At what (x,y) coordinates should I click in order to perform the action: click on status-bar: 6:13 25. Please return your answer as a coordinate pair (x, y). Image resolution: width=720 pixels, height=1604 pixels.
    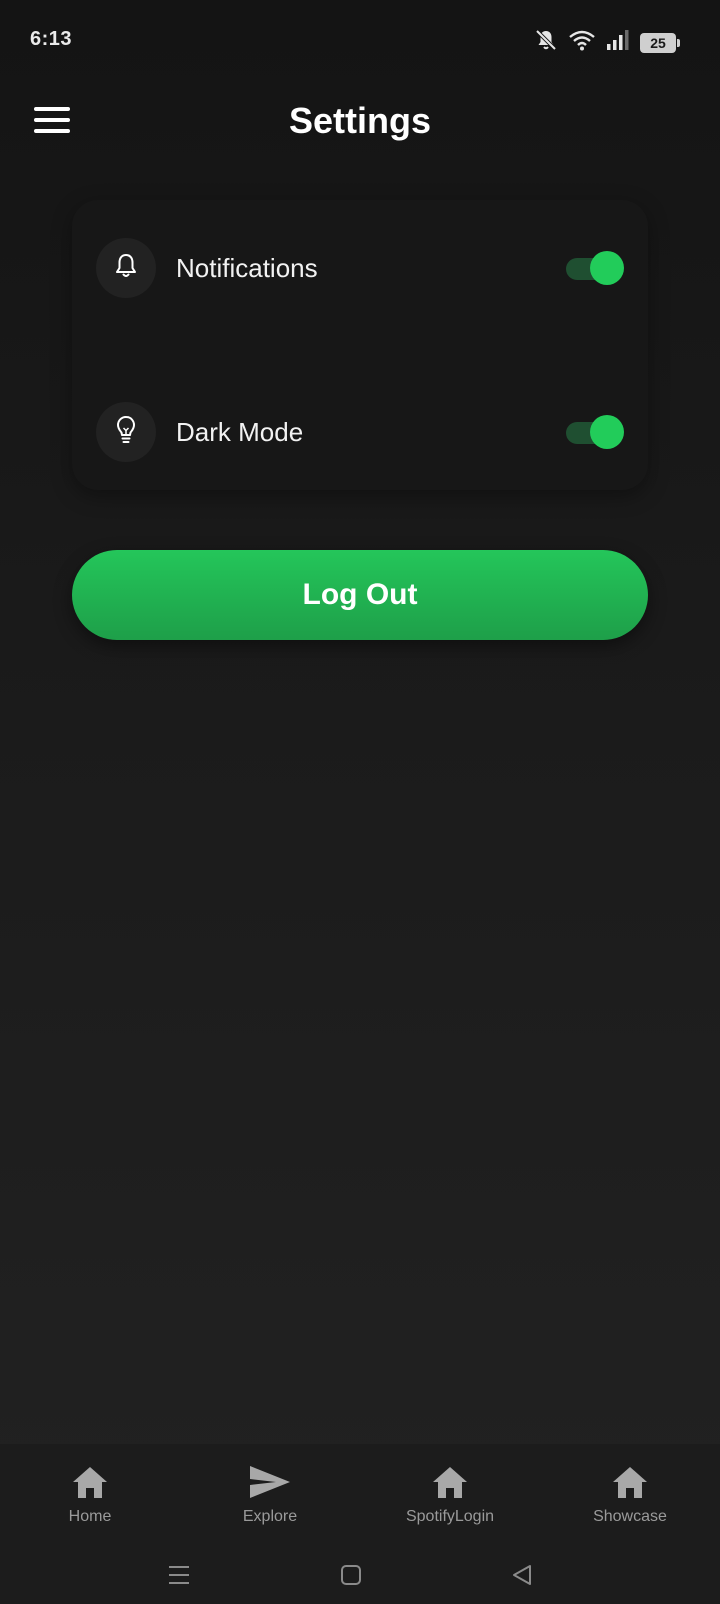
    Looking at the image, I should click on (360, 42).